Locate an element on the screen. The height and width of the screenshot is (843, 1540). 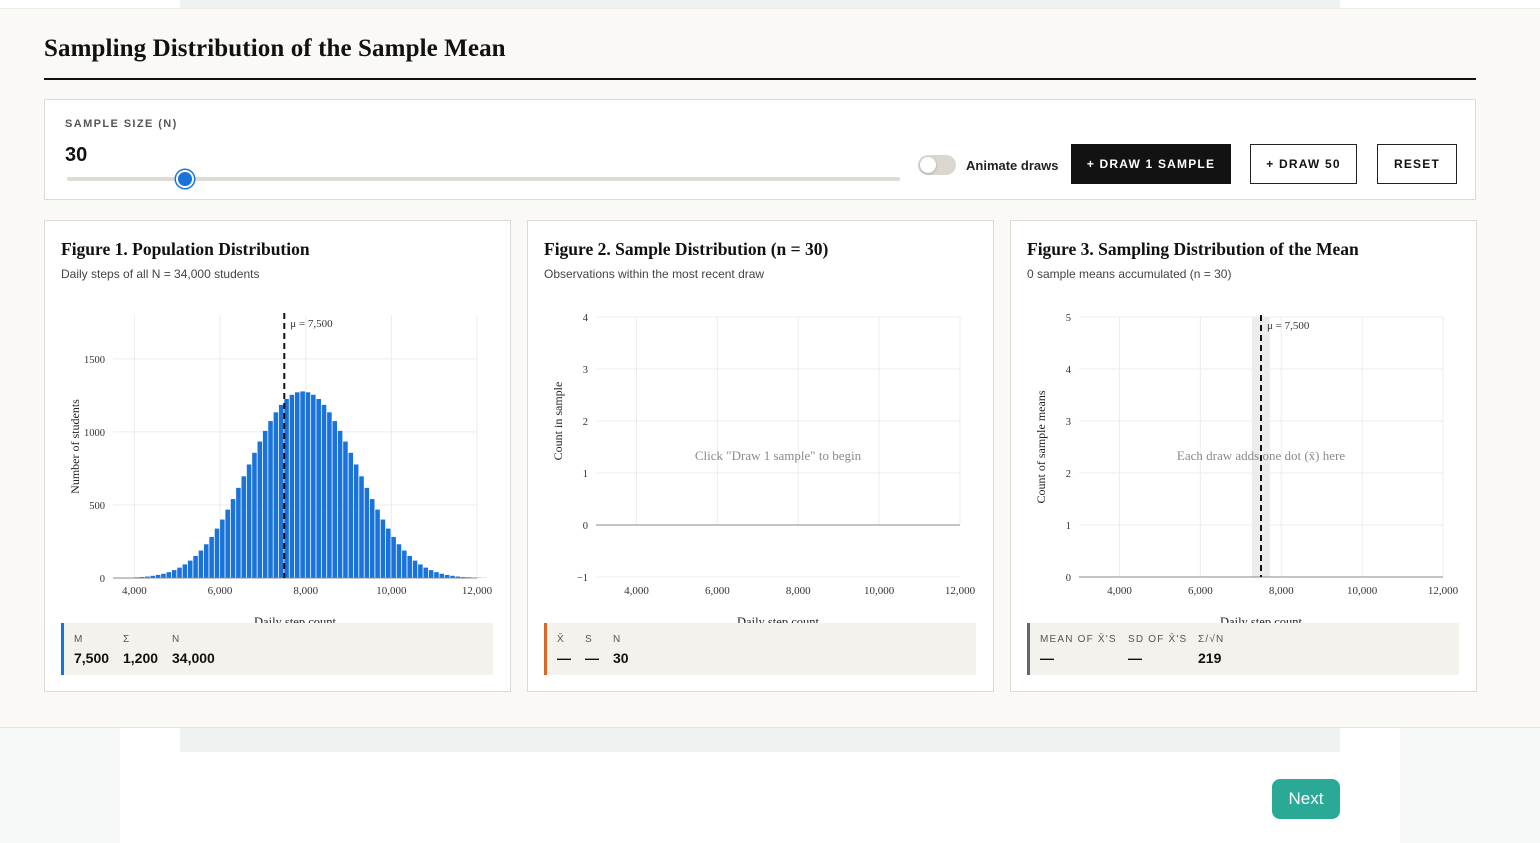
stat-label: N is located at coordinates (176, 639).